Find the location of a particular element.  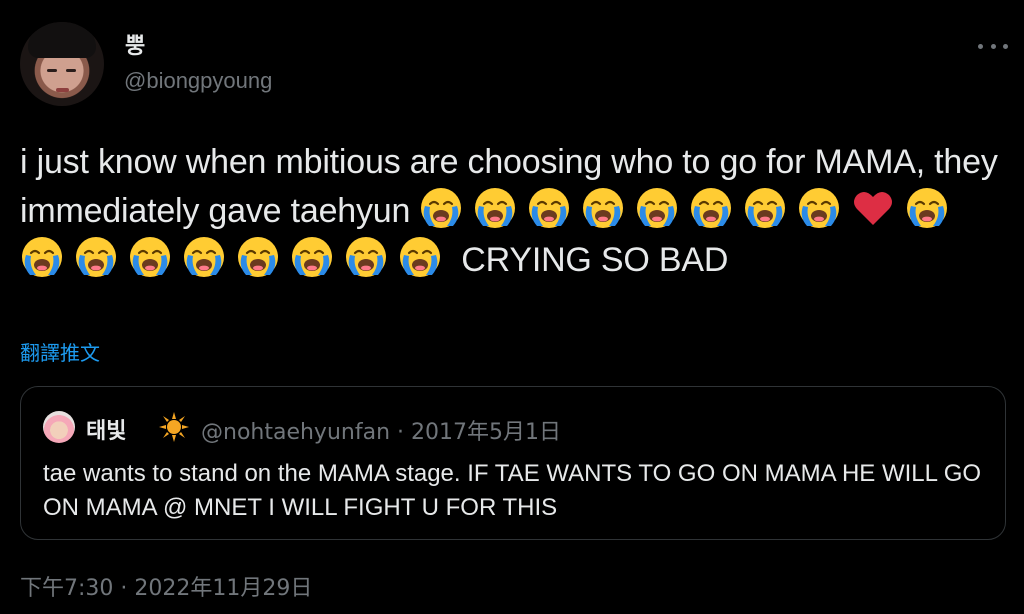

tweet-text-part-2: CRYING SO BAD is located at coordinates (595, 260).